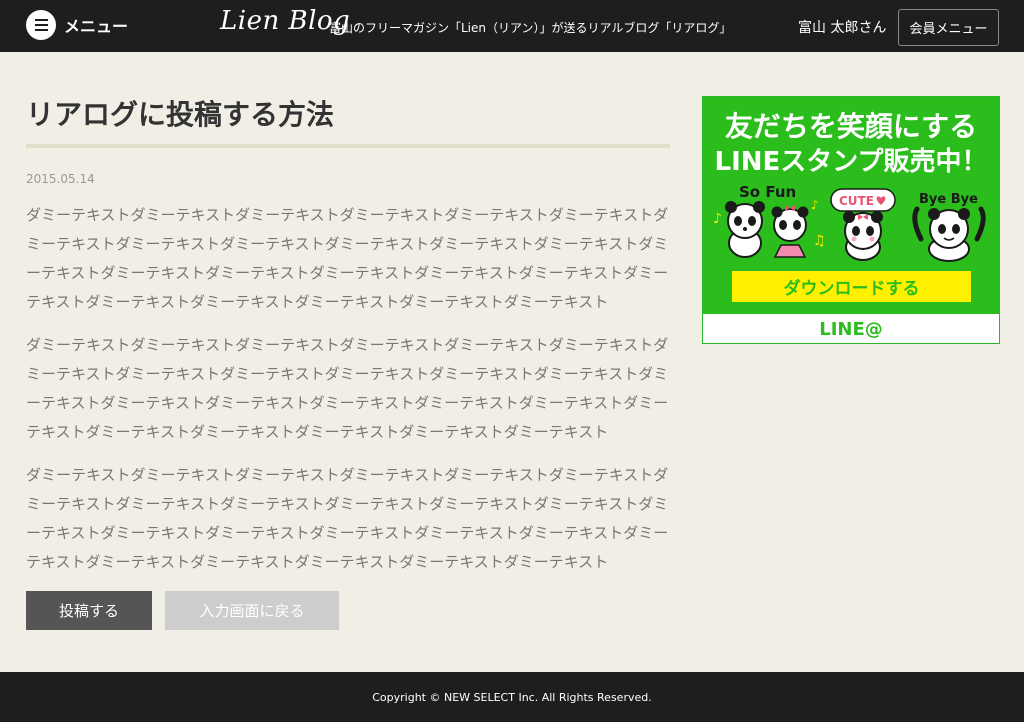 The image size is (1024, 722). I want to click on member-menu-button: 会員メニュー, so click(948, 27).